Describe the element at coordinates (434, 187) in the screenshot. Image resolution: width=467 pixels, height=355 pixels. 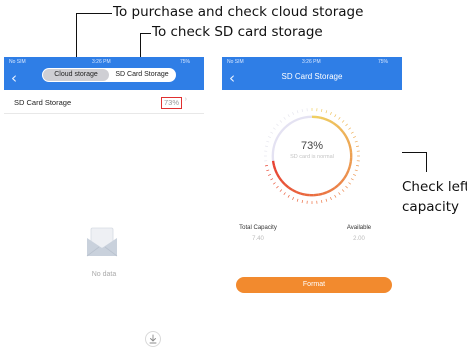
I see `capacity-annotation-line1: Check left` at that location.